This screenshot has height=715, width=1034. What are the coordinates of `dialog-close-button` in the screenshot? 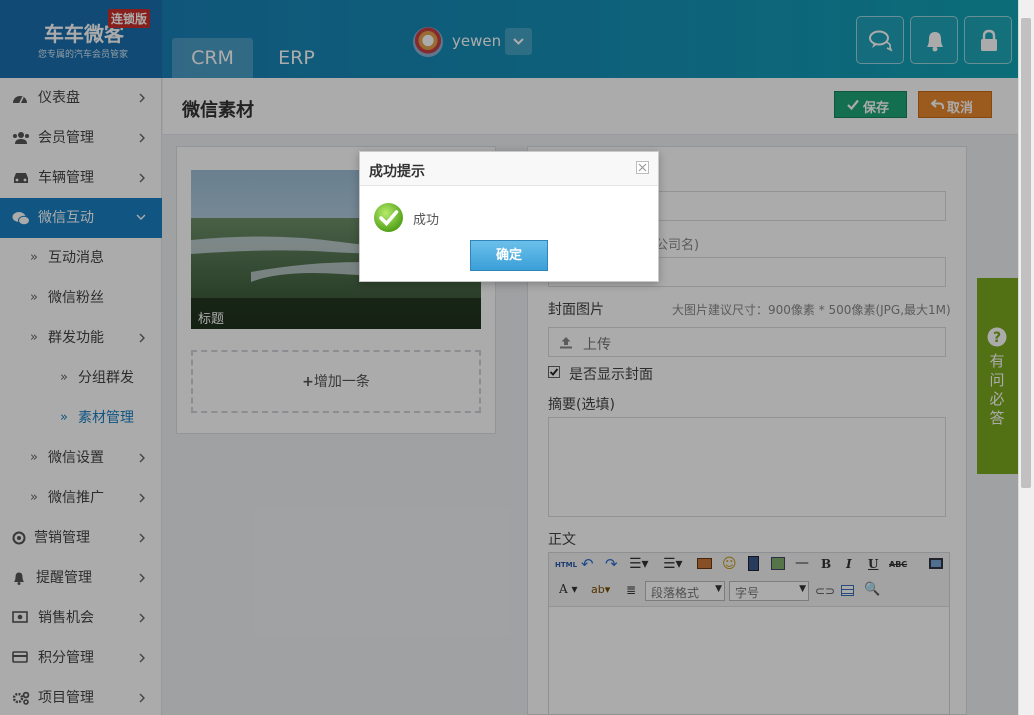 It's located at (642, 167).